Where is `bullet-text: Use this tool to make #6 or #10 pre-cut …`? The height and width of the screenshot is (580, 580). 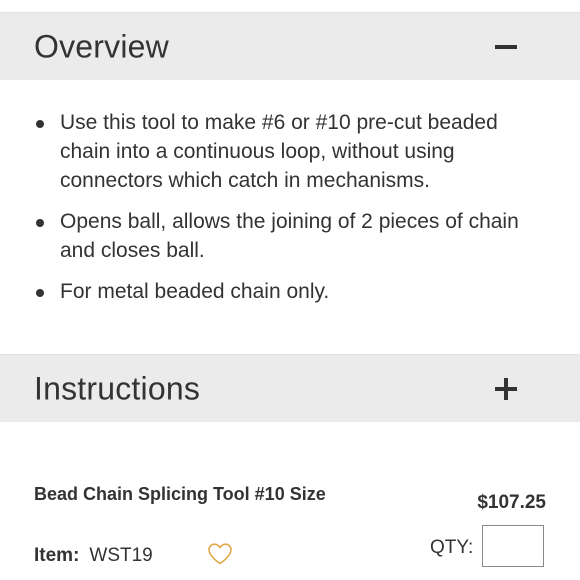 bullet-text: Use this tool to make #6 or #10 pre-cut … is located at coordinates (279, 151).